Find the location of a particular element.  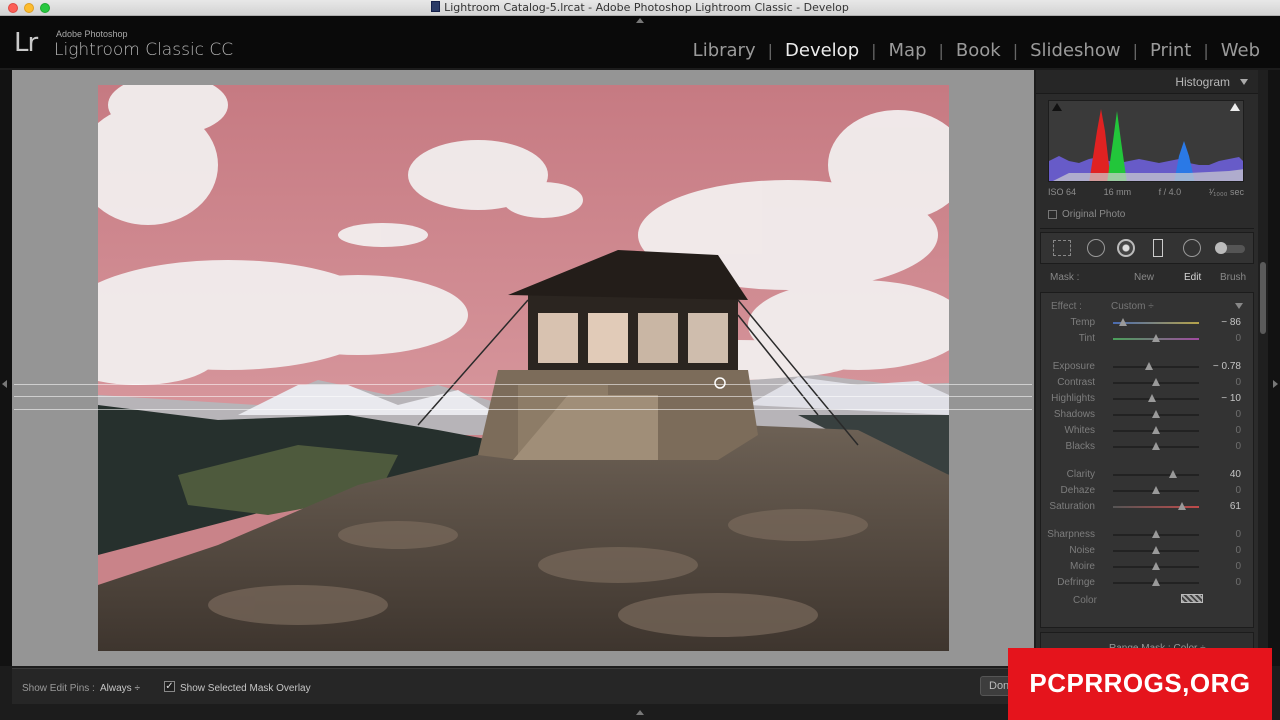

slider-highlights: Highlights − 10 is located at coordinates (1148, 399).